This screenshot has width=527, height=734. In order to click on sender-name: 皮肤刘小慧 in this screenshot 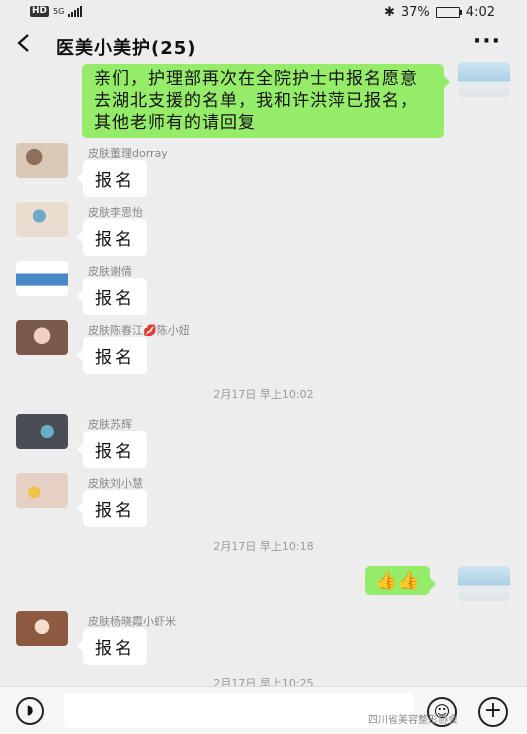, I will do `click(115, 483)`.